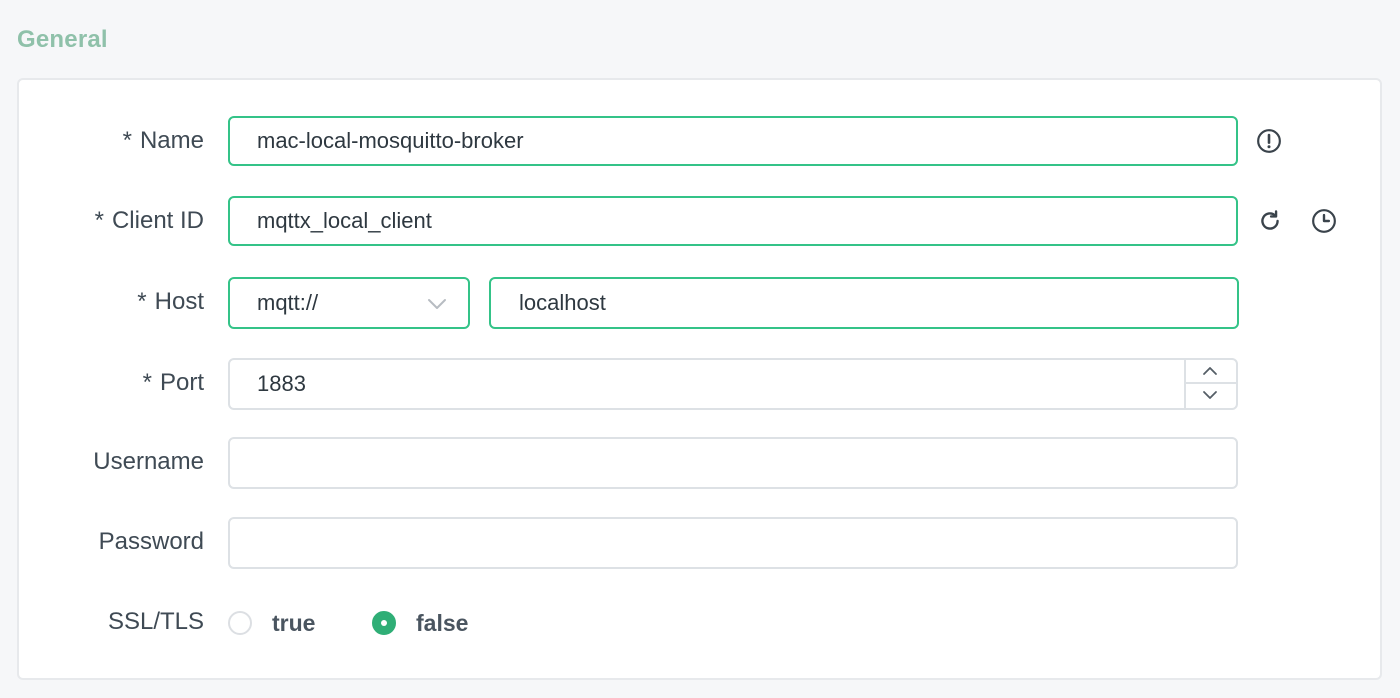 The image size is (1400, 698). I want to click on name-label-text: Name, so click(171, 140).